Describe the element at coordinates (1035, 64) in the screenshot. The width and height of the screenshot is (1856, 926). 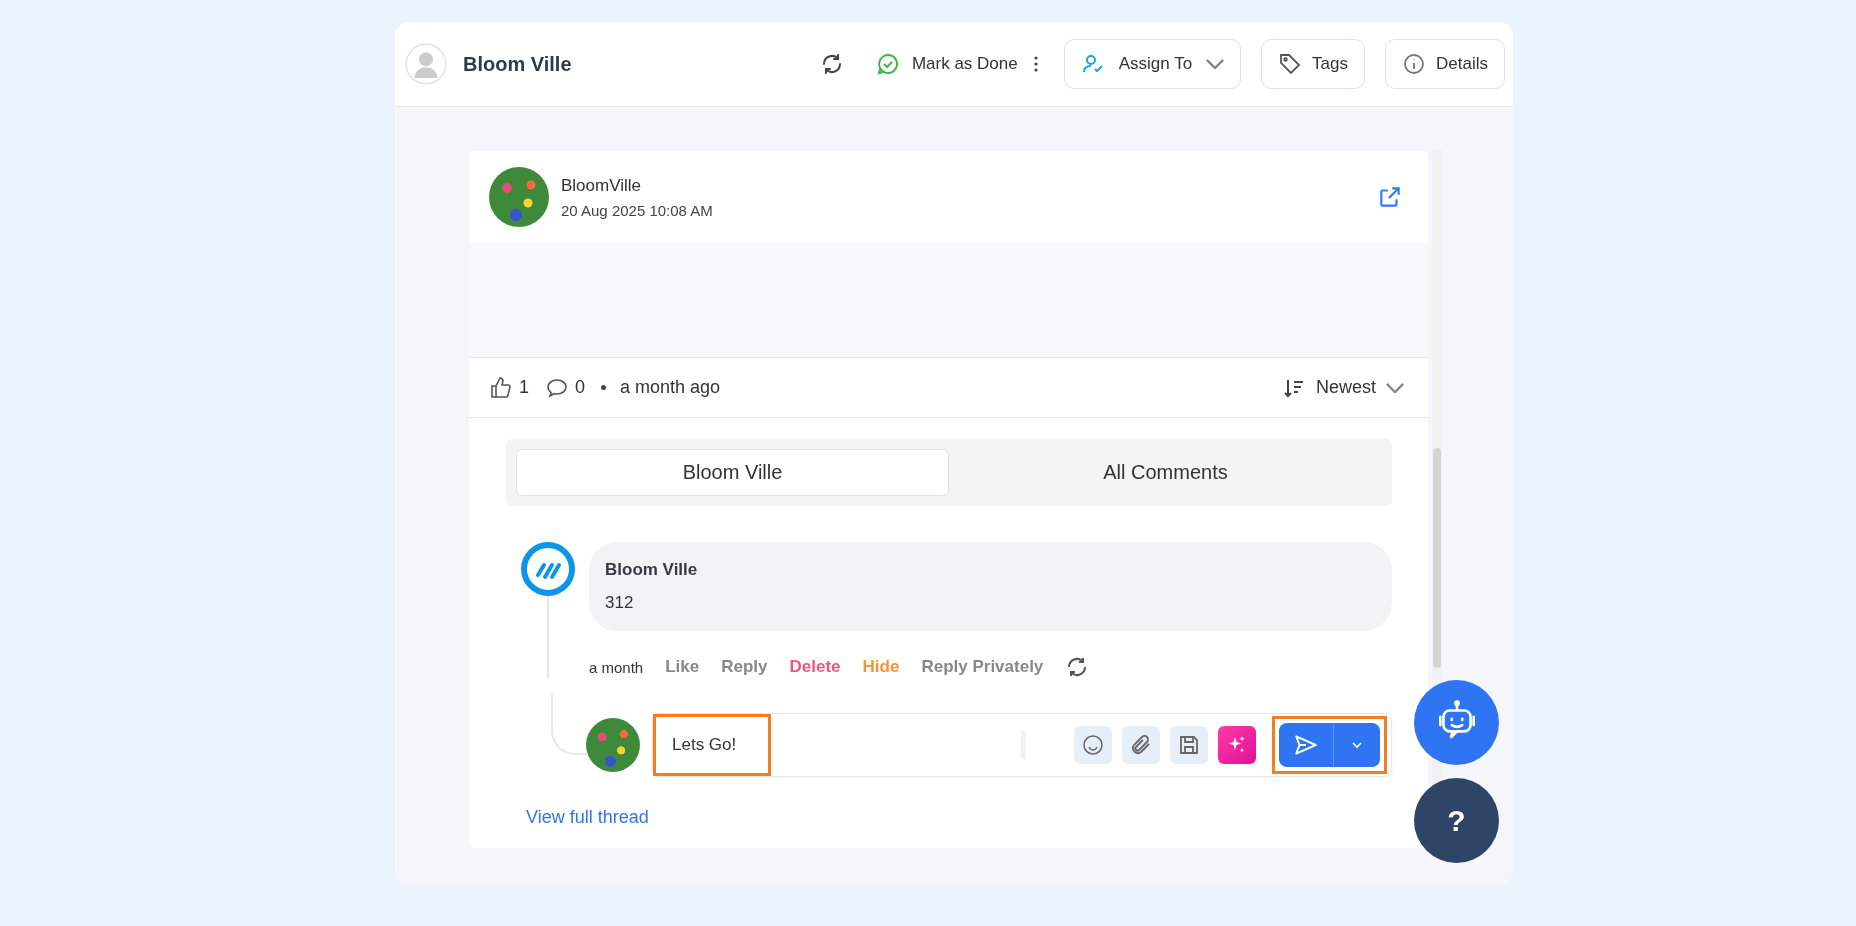
I see `more-options-icon` at that location.